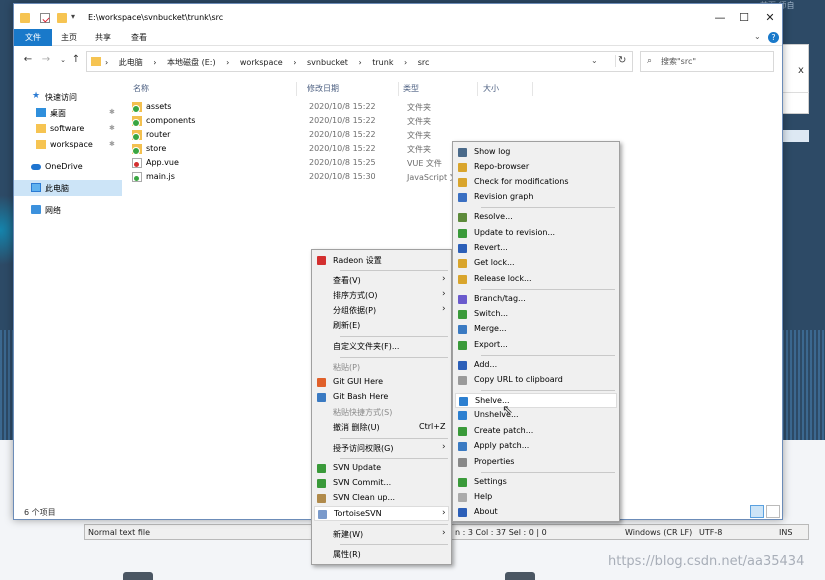 The height and width of the screenshot is (580, 825). Describe the element at coordinates (381, 295) in the screenshot. I see `menu-item-sort-by: 排序方式(O) ›` at that location.